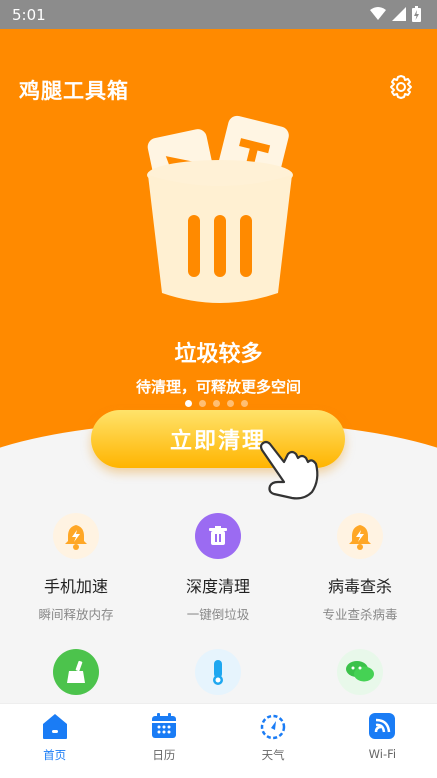  I want to click on tab-label: 日历, so click(164, 755).